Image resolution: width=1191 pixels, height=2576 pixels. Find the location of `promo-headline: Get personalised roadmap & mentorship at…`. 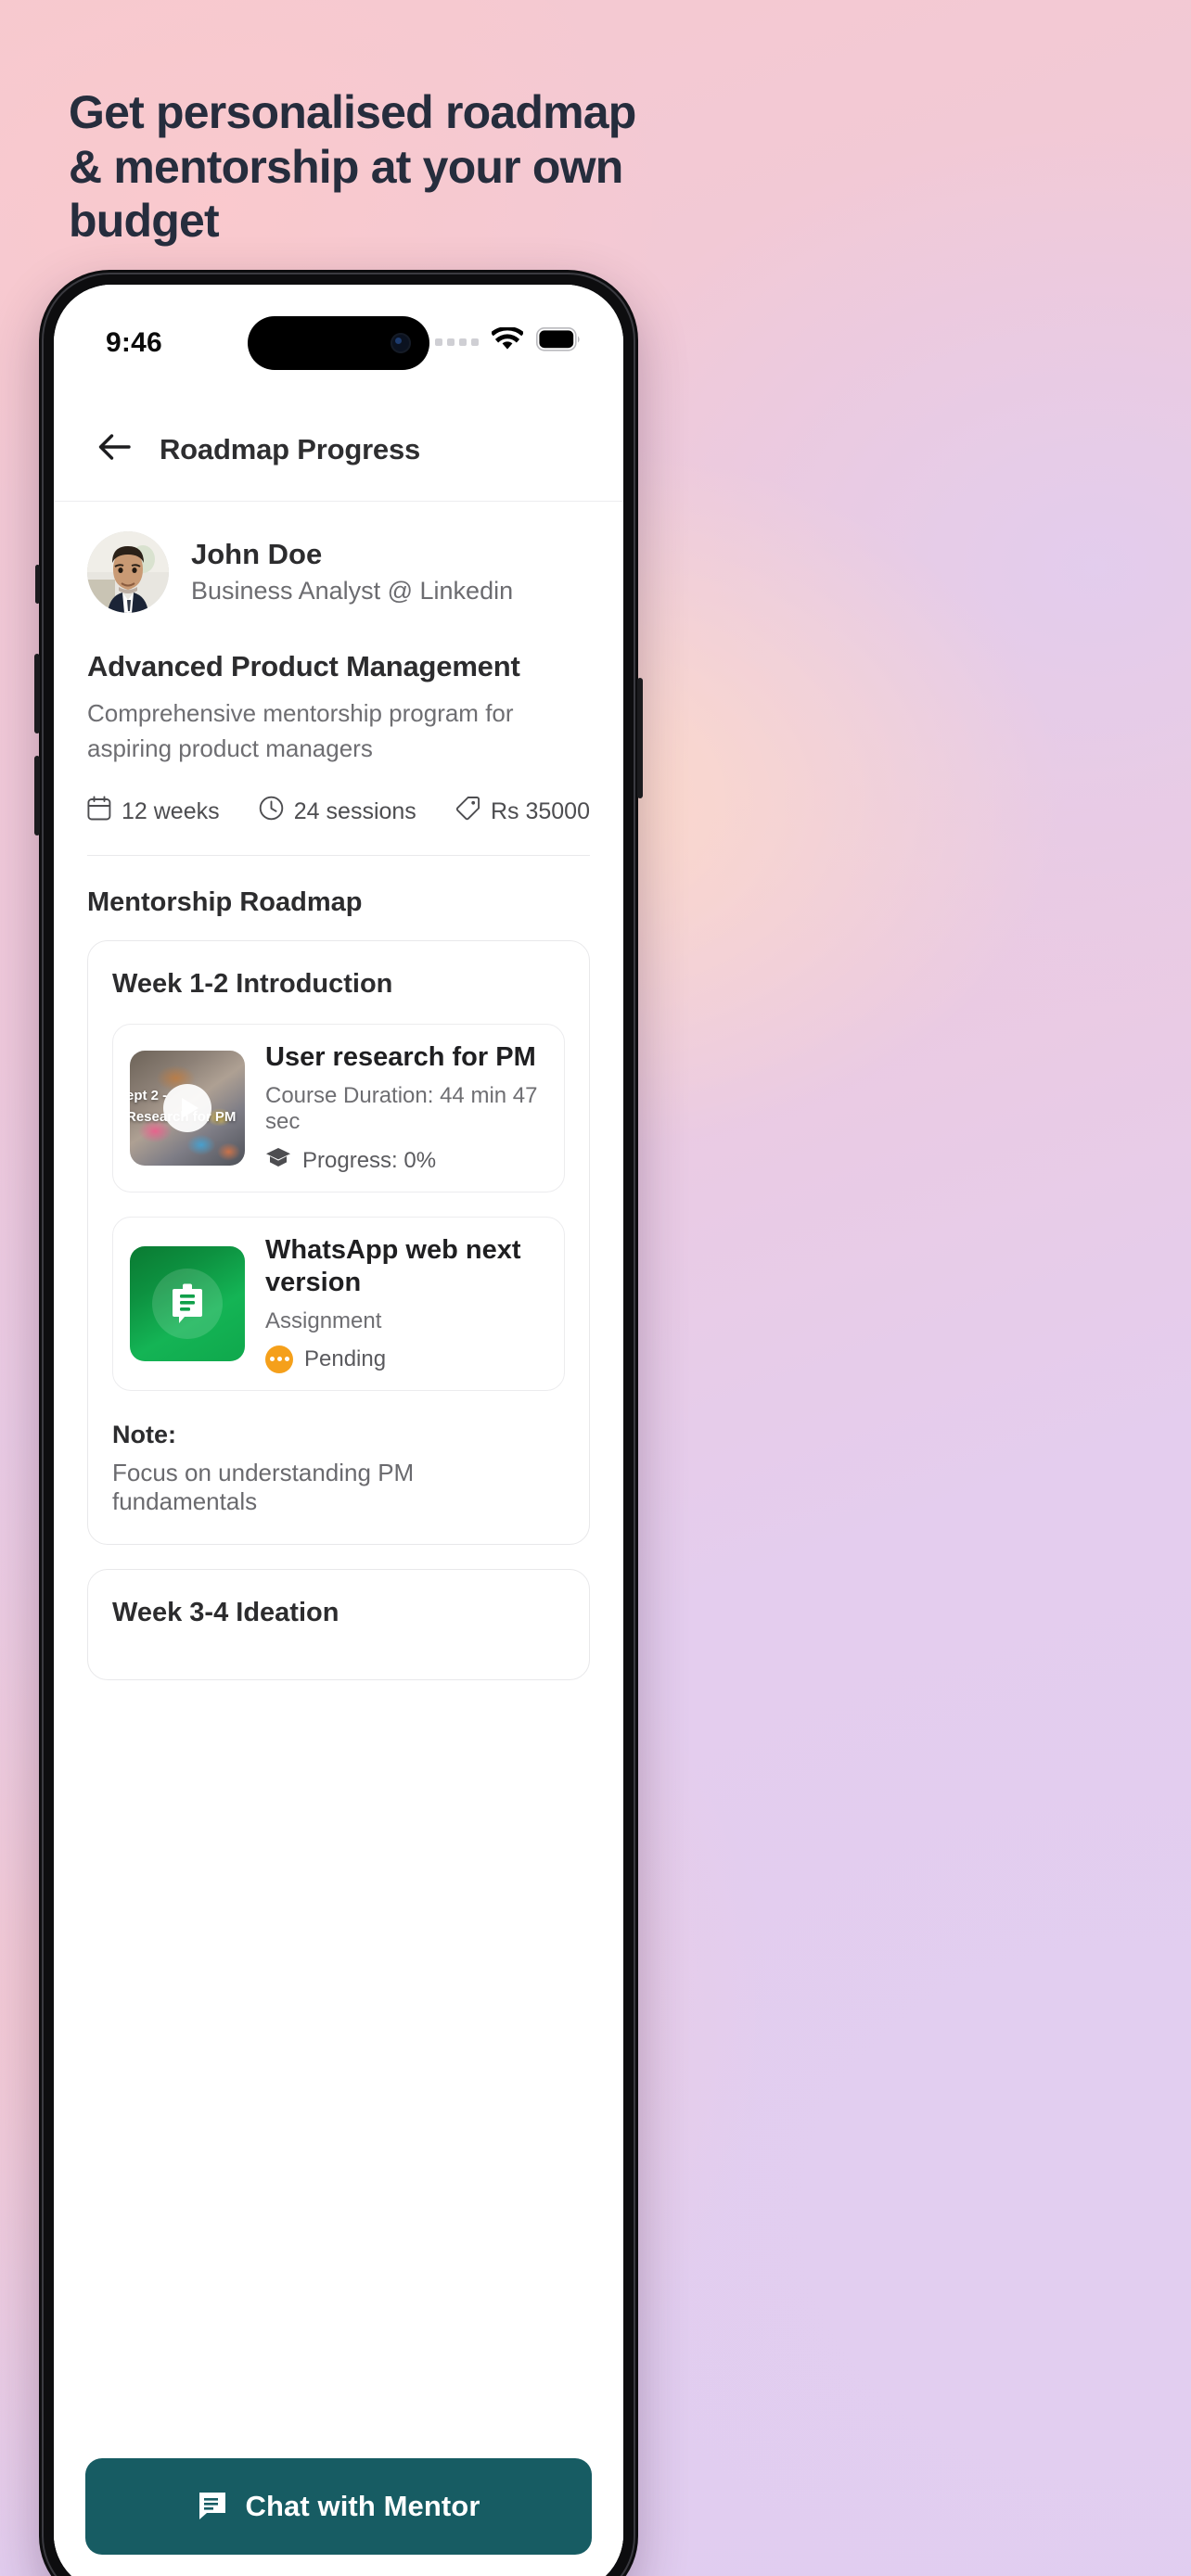

promo-headline: Get personalised roadmap & mentorship at… is located at coordinates (352, 166).